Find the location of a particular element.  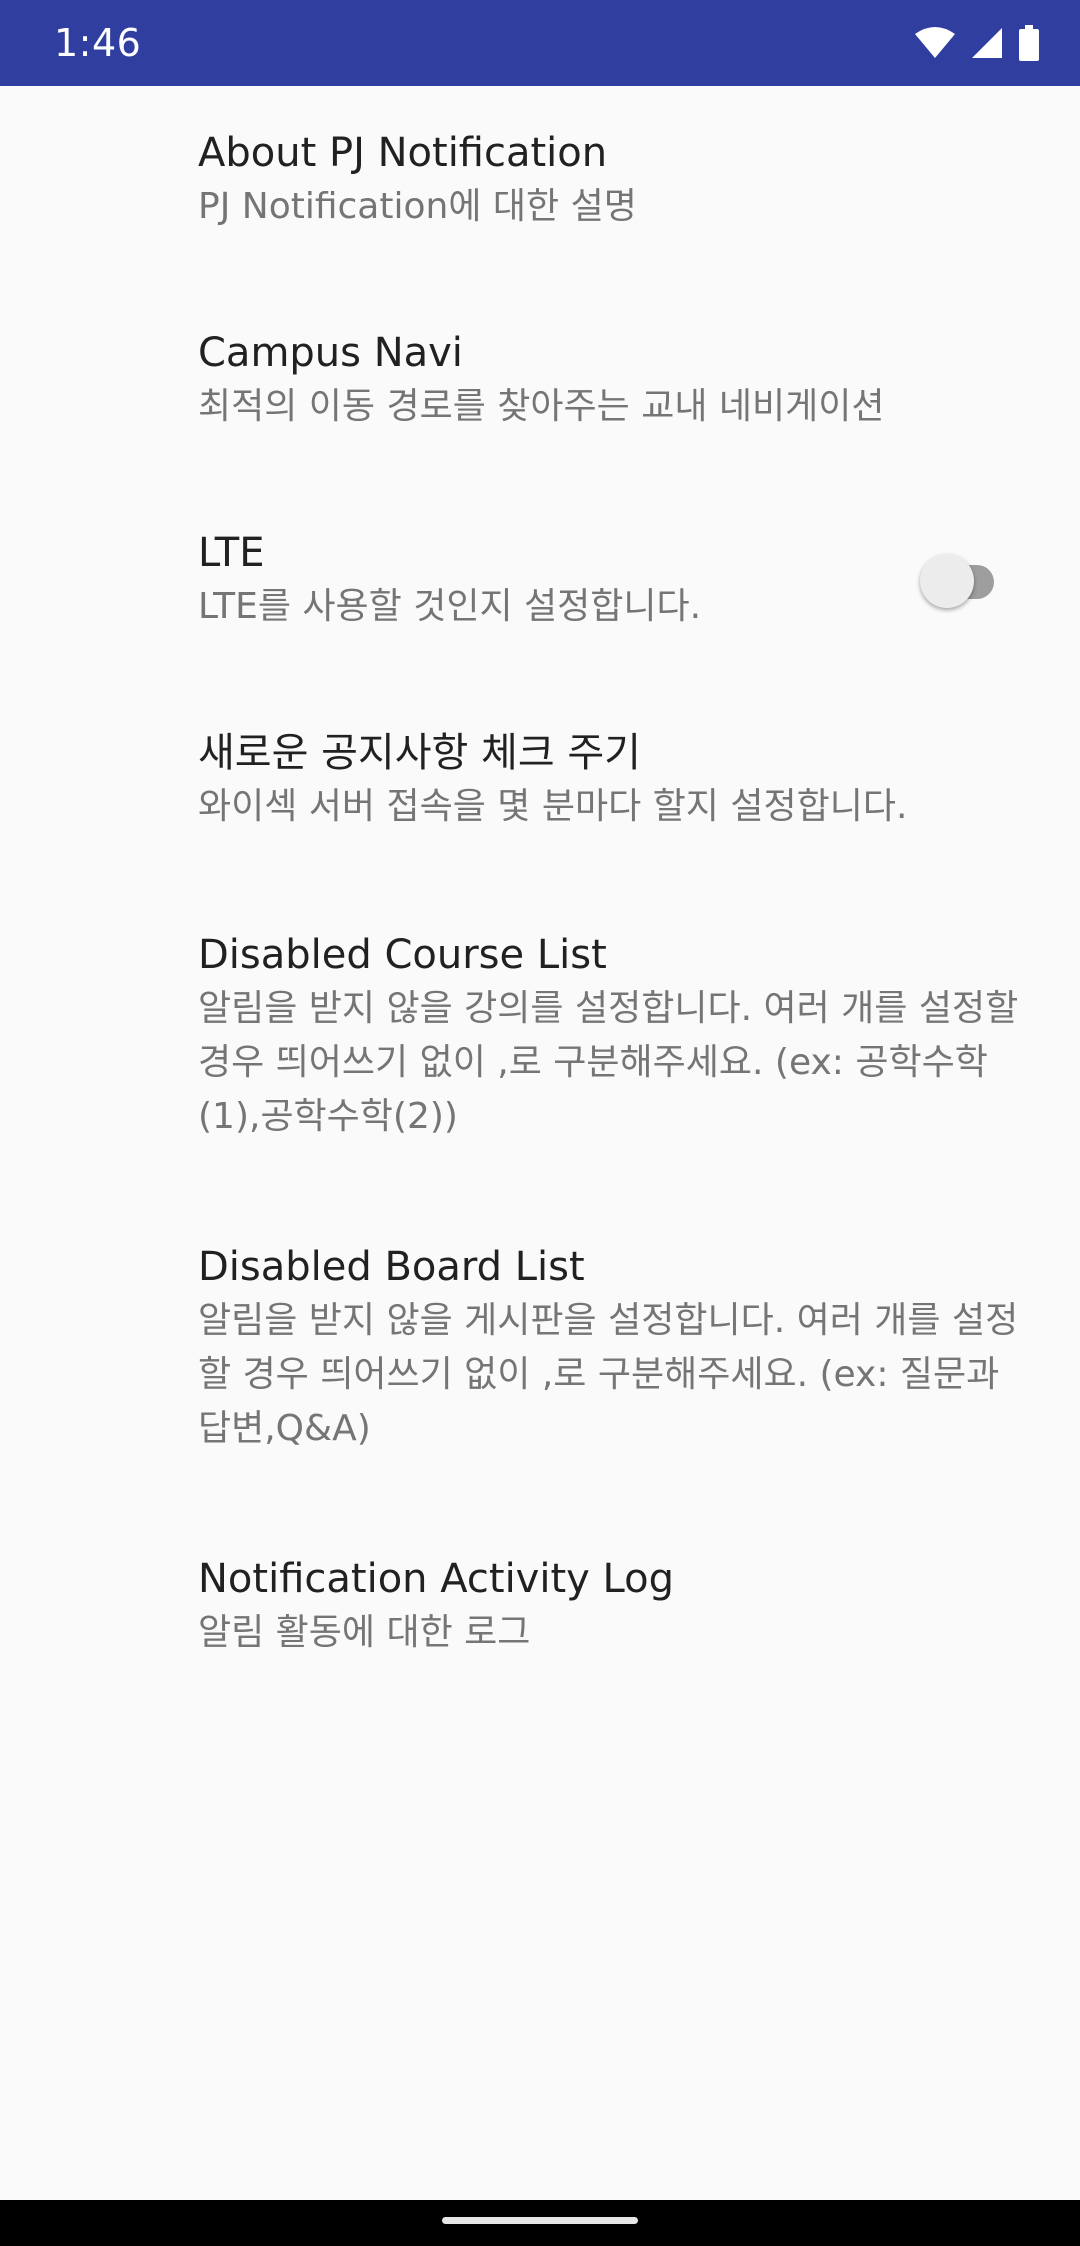

wifi-icon is located at coordinates (935, 43).